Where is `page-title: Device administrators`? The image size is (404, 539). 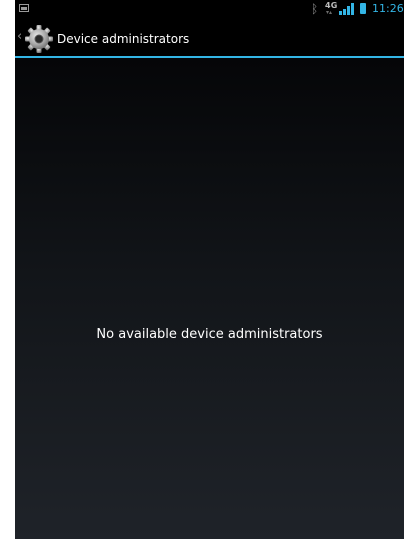 page-title: Device administrators is located at coordinates (123, 39).